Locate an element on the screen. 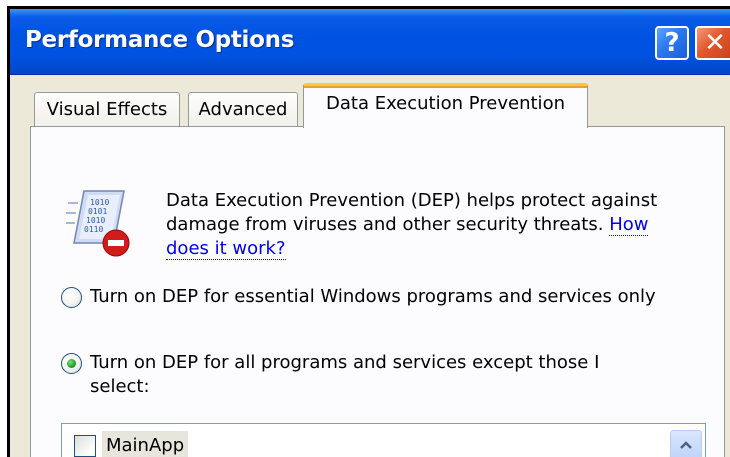  svg-text: 0110 is located at coordinates (93, 229).